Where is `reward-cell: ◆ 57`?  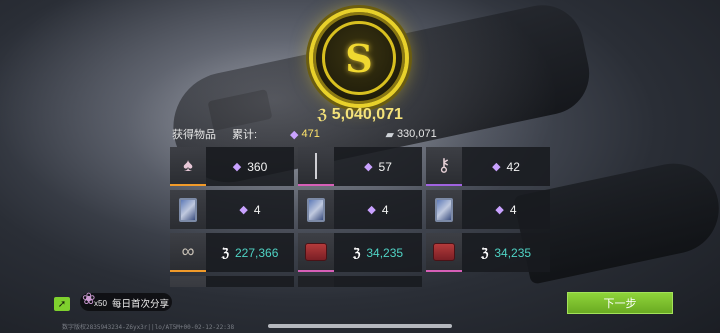 reward-cell: ◆ 57 is located at coordinates (360, 166).